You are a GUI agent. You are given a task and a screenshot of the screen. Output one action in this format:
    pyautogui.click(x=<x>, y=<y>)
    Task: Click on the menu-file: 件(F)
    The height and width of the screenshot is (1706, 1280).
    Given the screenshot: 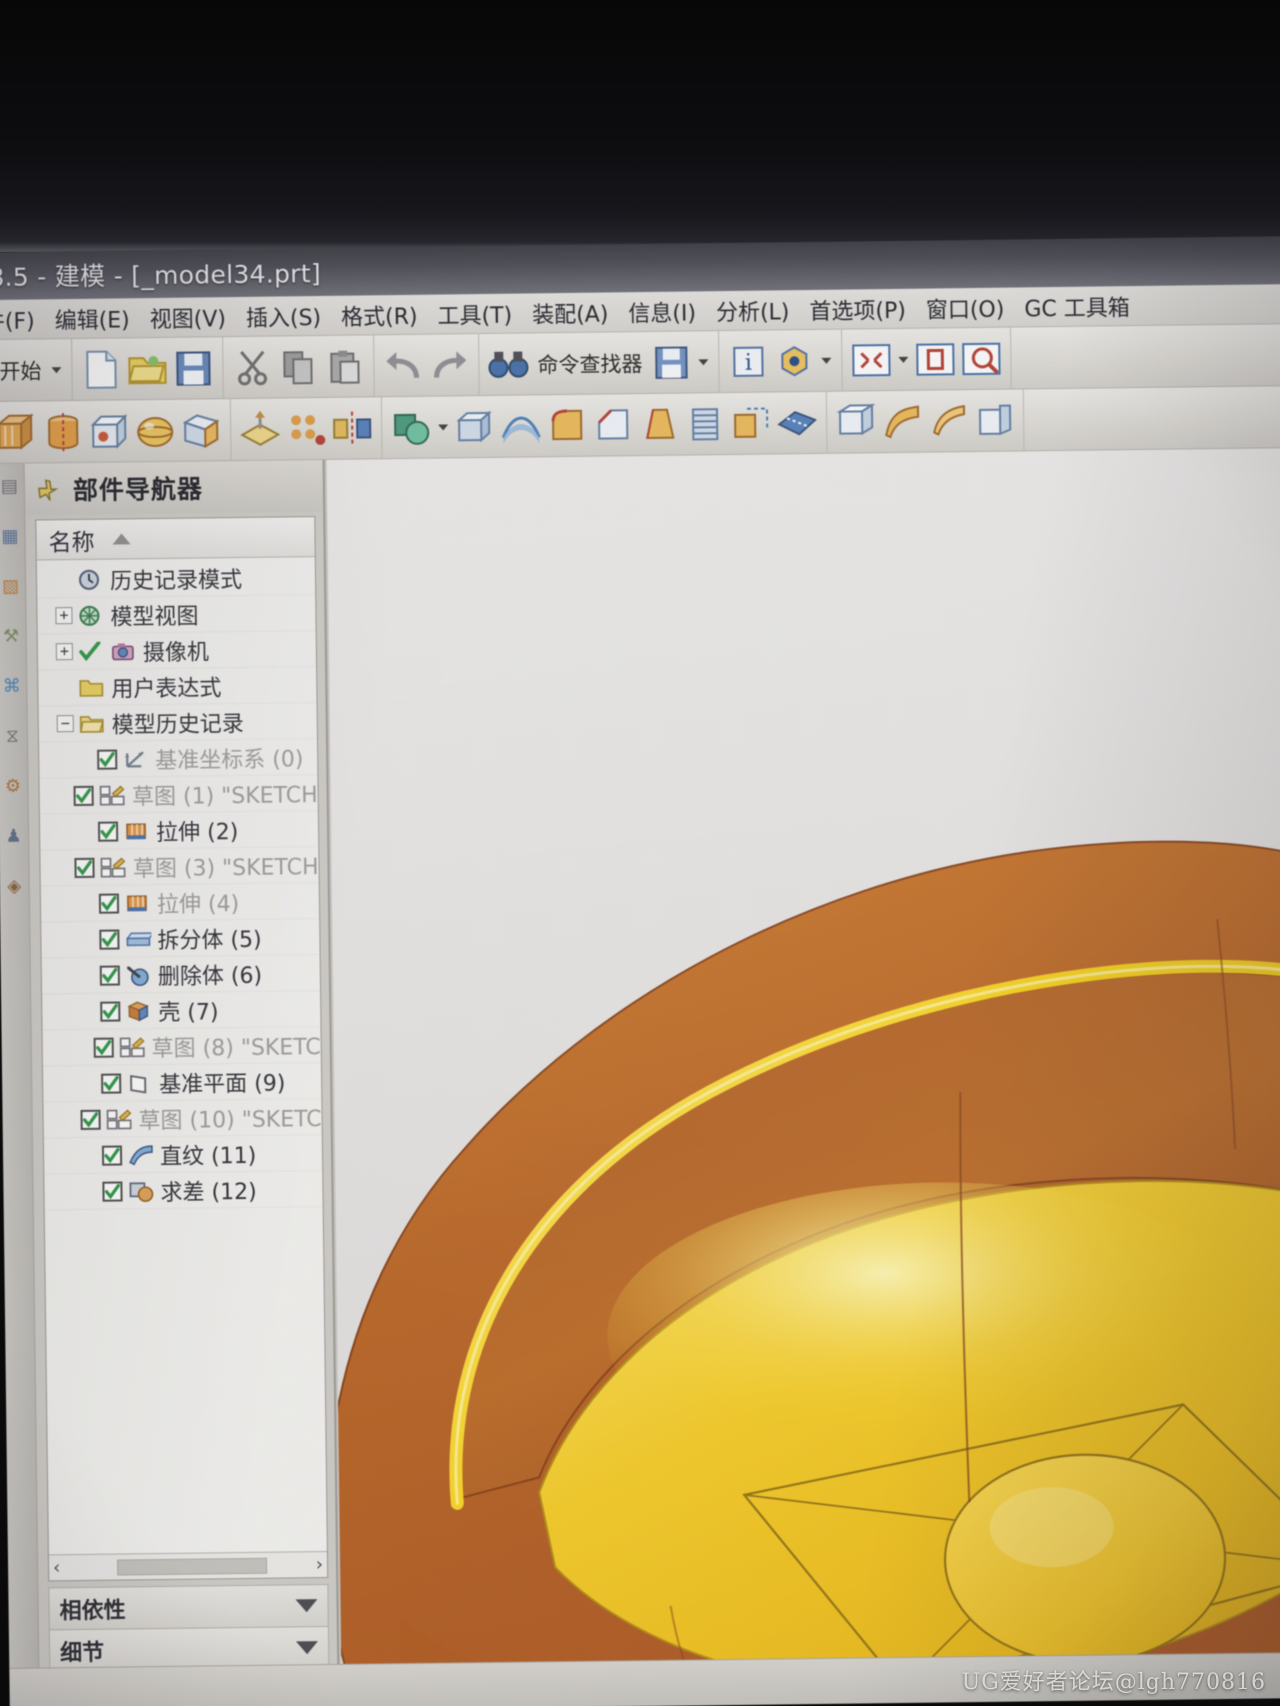 What is the action you would take?
    pyautogui.click(x=22, y=319)
    